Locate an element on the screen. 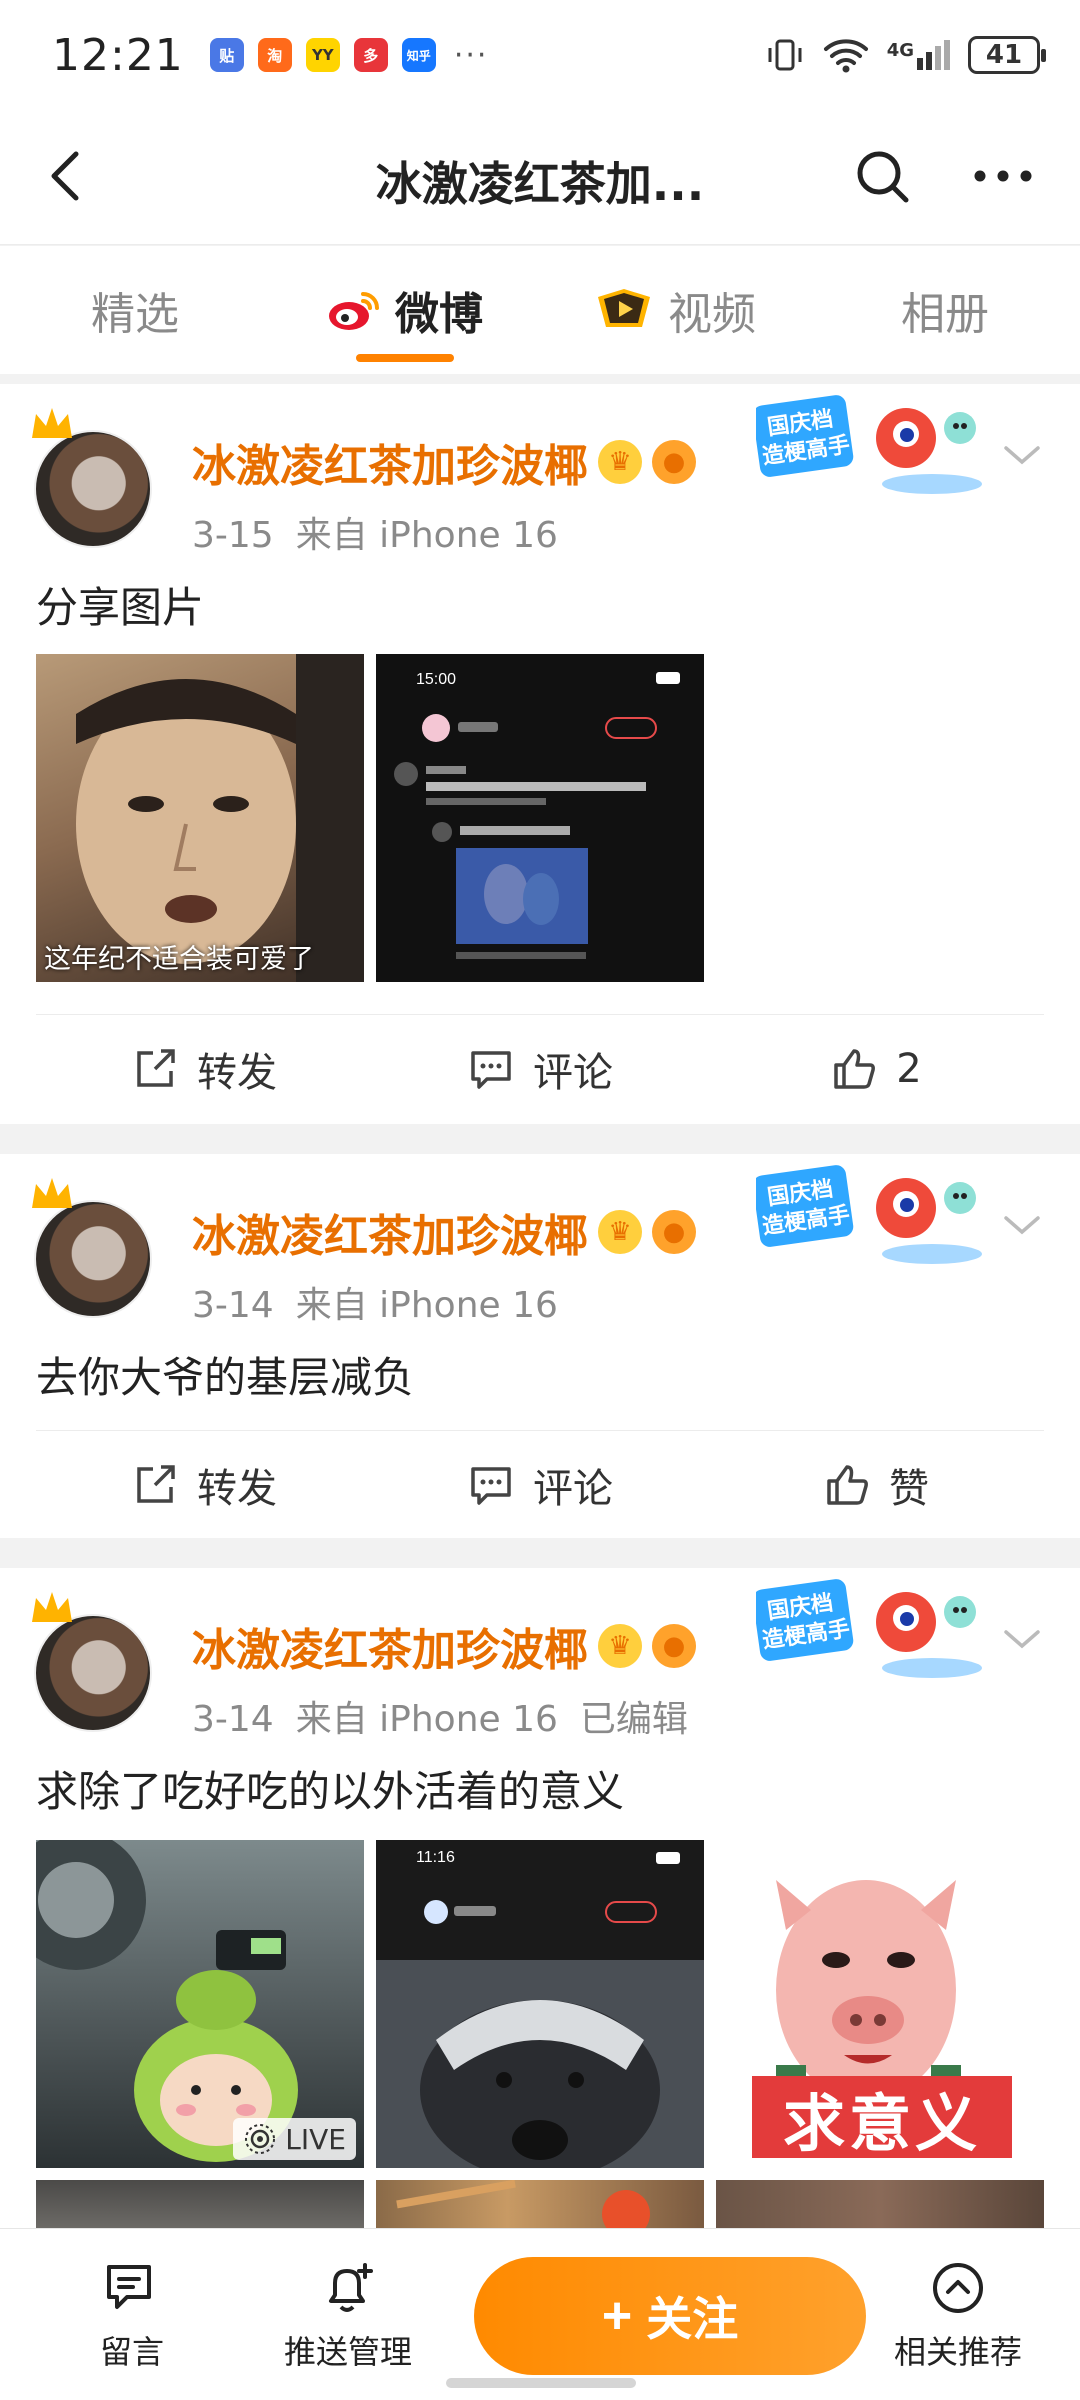 Image resolution: width=1080 pixels, height=2400 pixels. post-image: 求意义 is located at coordinates (880, 2004).